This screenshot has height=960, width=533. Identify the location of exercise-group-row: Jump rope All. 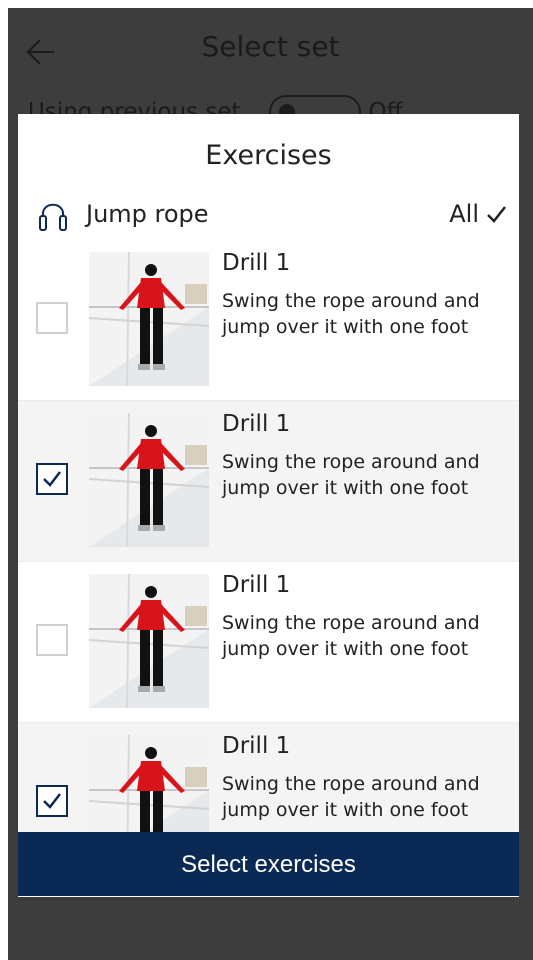
(268, 215).